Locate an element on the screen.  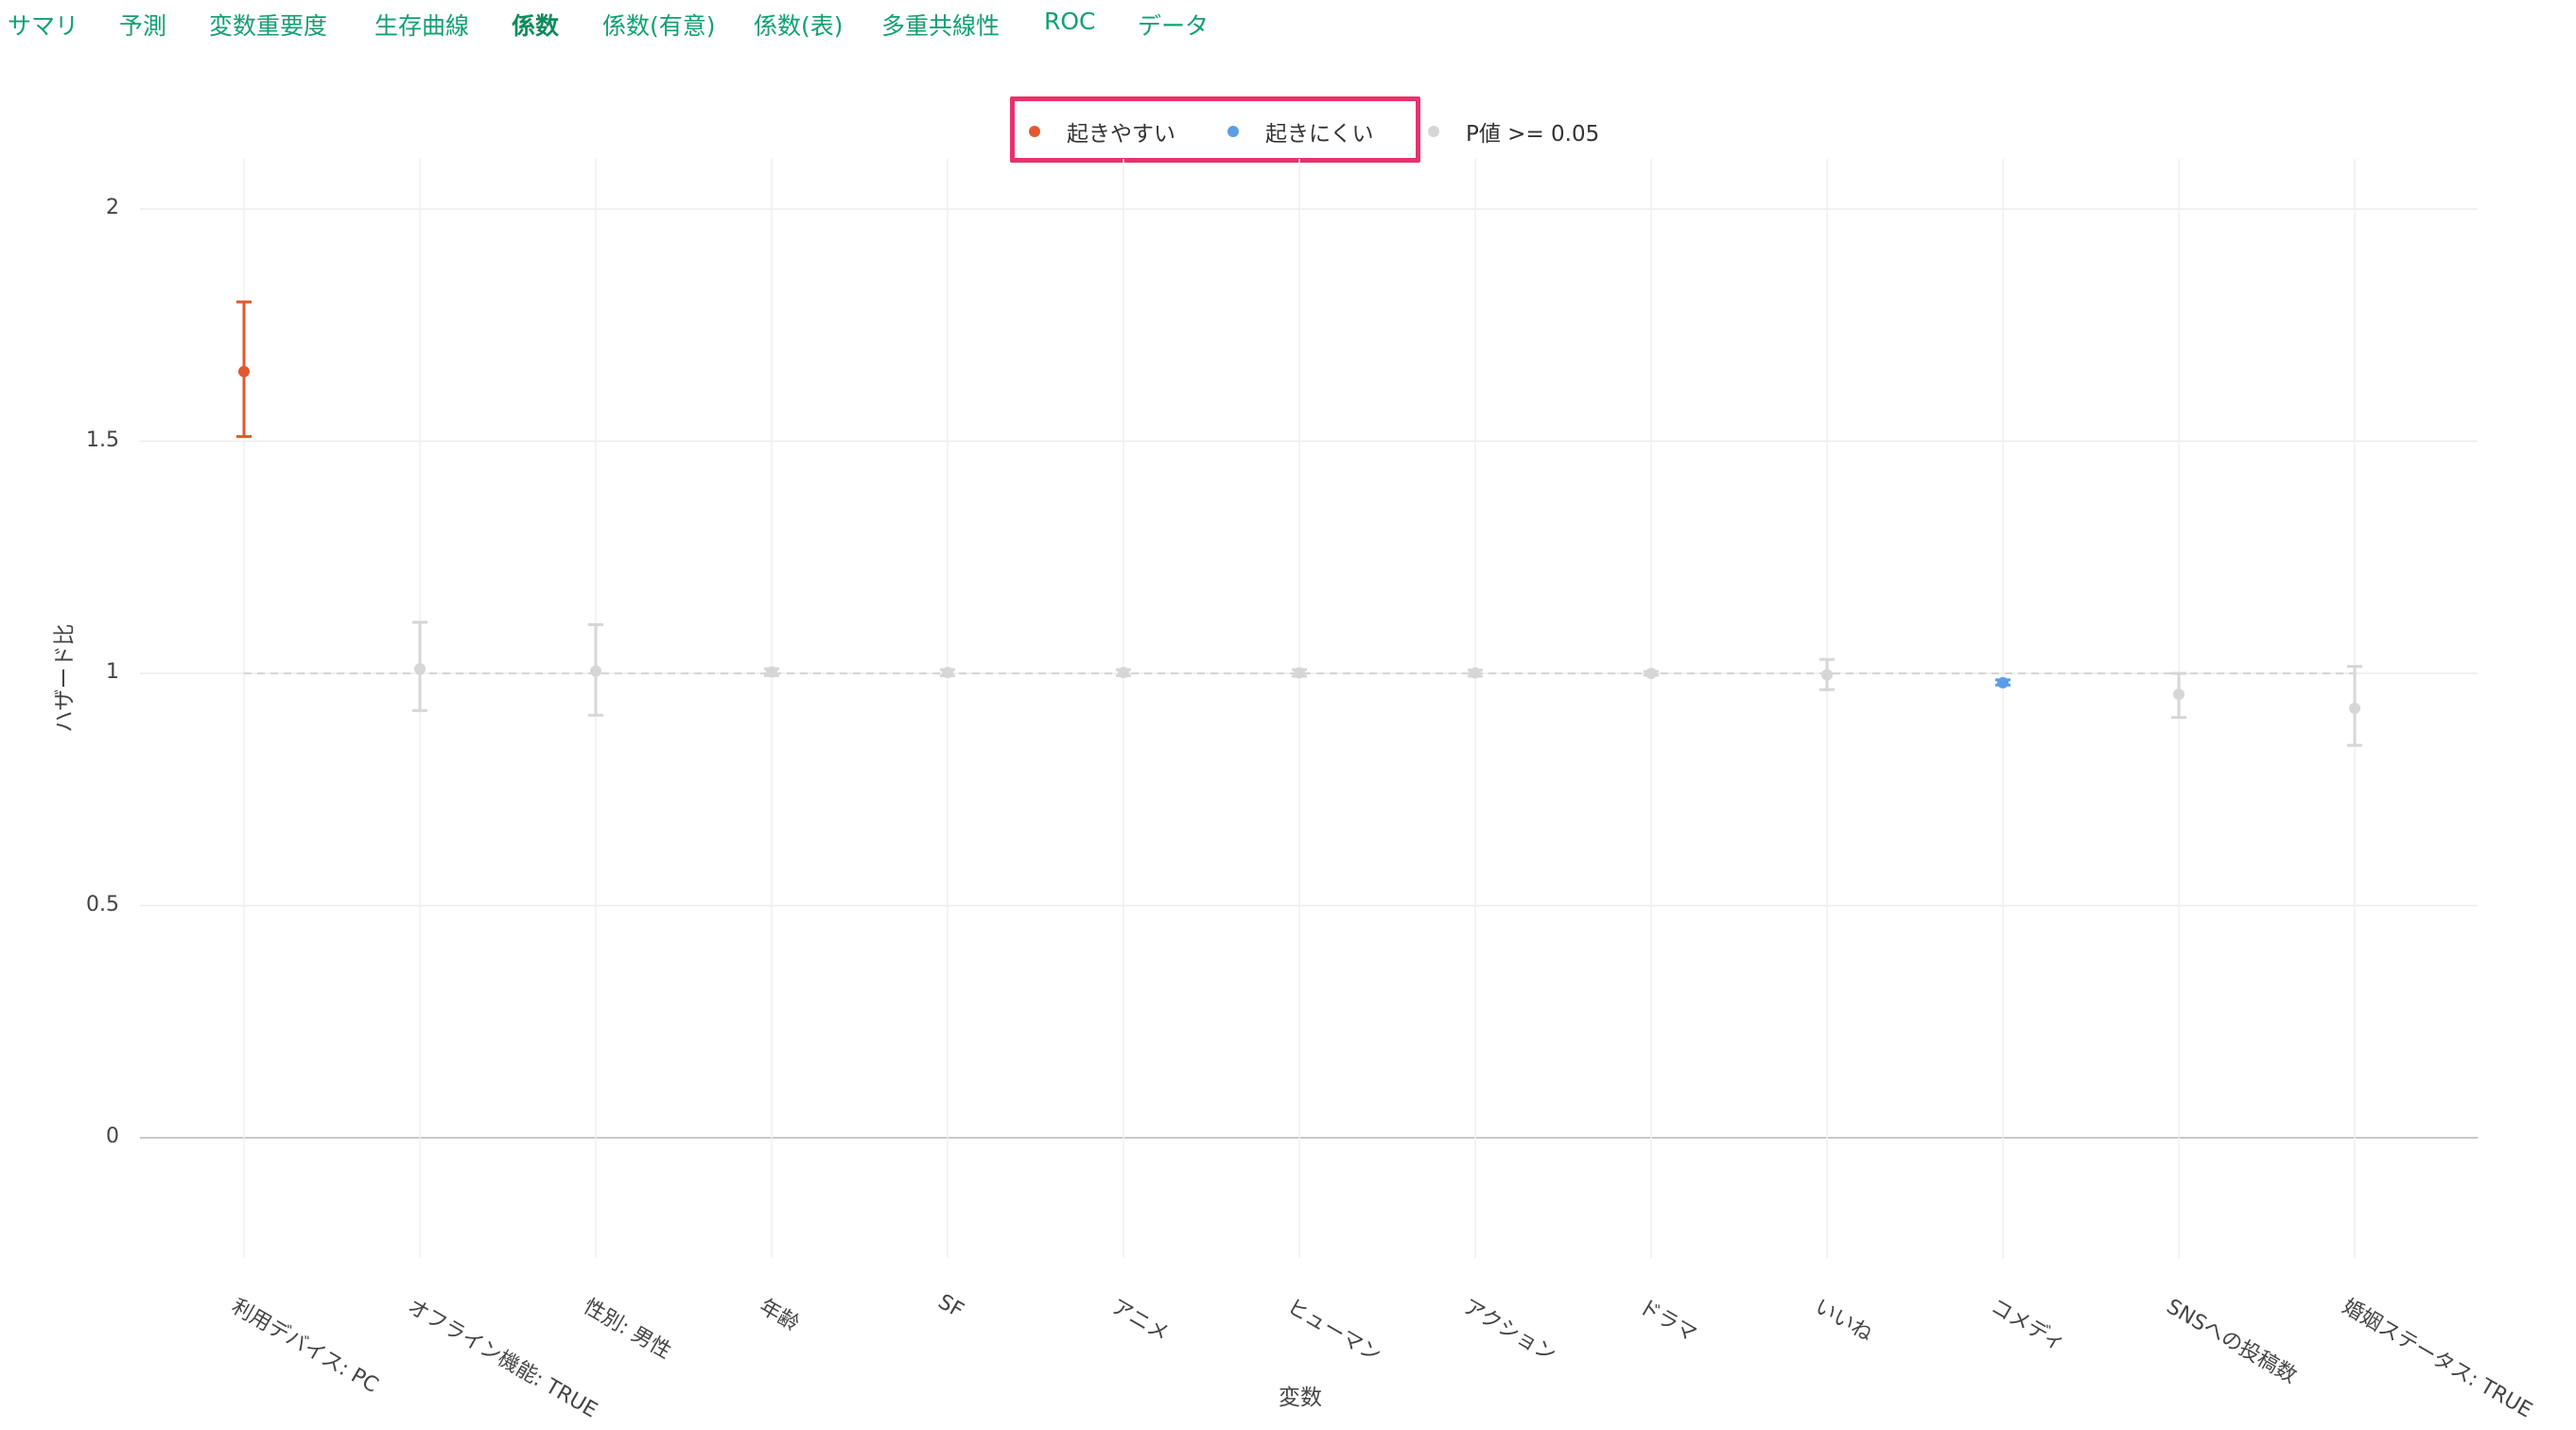
y-tick-label: 1.5 is located at coordinates (102, 440).